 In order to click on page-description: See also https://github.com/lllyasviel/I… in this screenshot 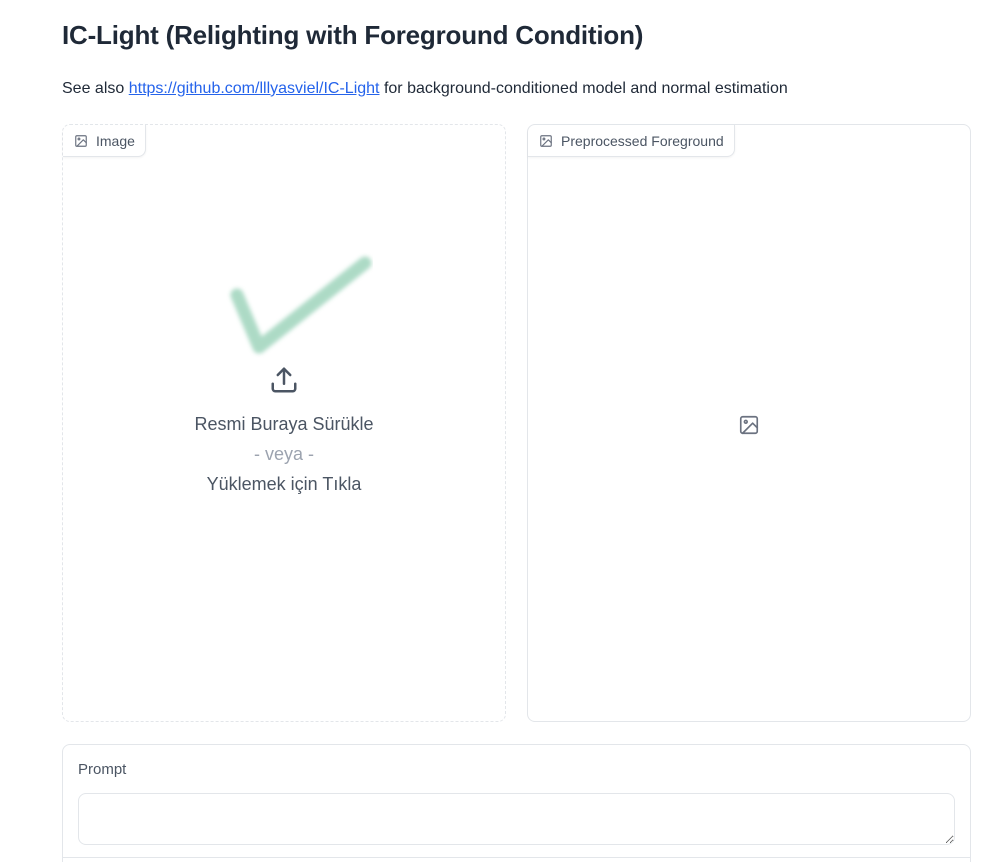, I will do `click(425, 89)`.